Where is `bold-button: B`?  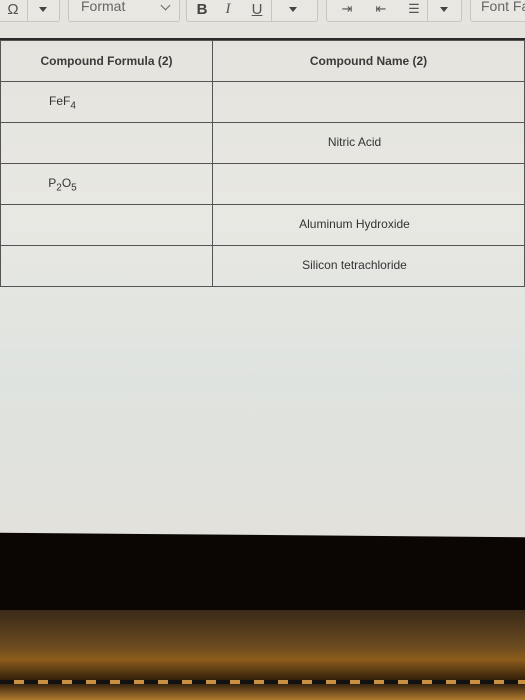 bold-button: B is located at coordinates (202, 10).